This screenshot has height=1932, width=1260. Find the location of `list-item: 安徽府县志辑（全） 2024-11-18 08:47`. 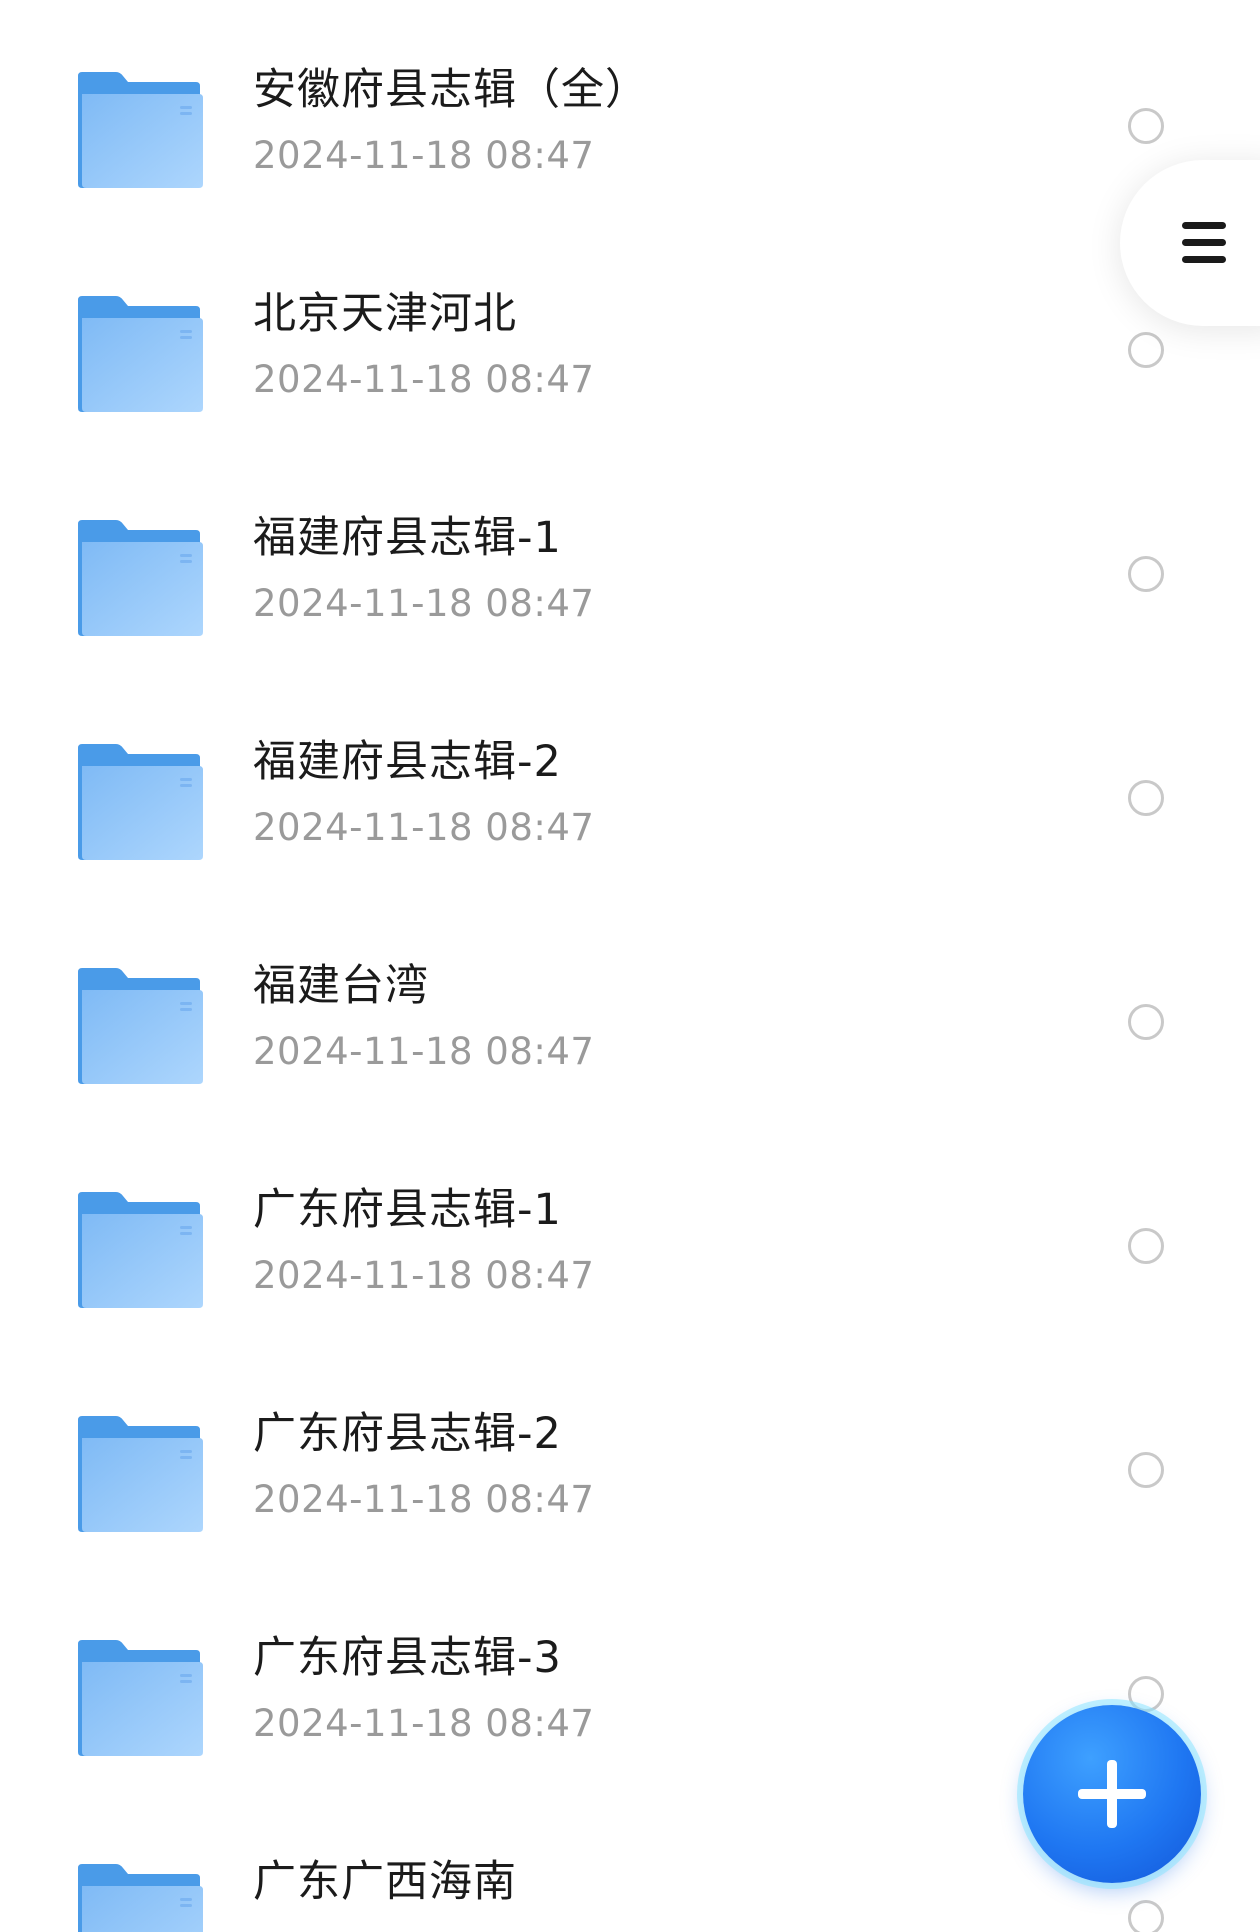

list-item: 安徽府县志辑（全） 2024-11-18 08:47 is located at coordinates (630, 112).